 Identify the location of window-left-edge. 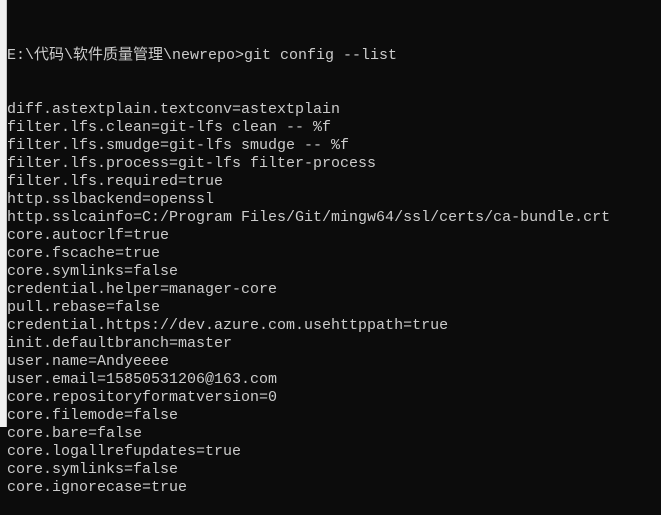
(3, 213).